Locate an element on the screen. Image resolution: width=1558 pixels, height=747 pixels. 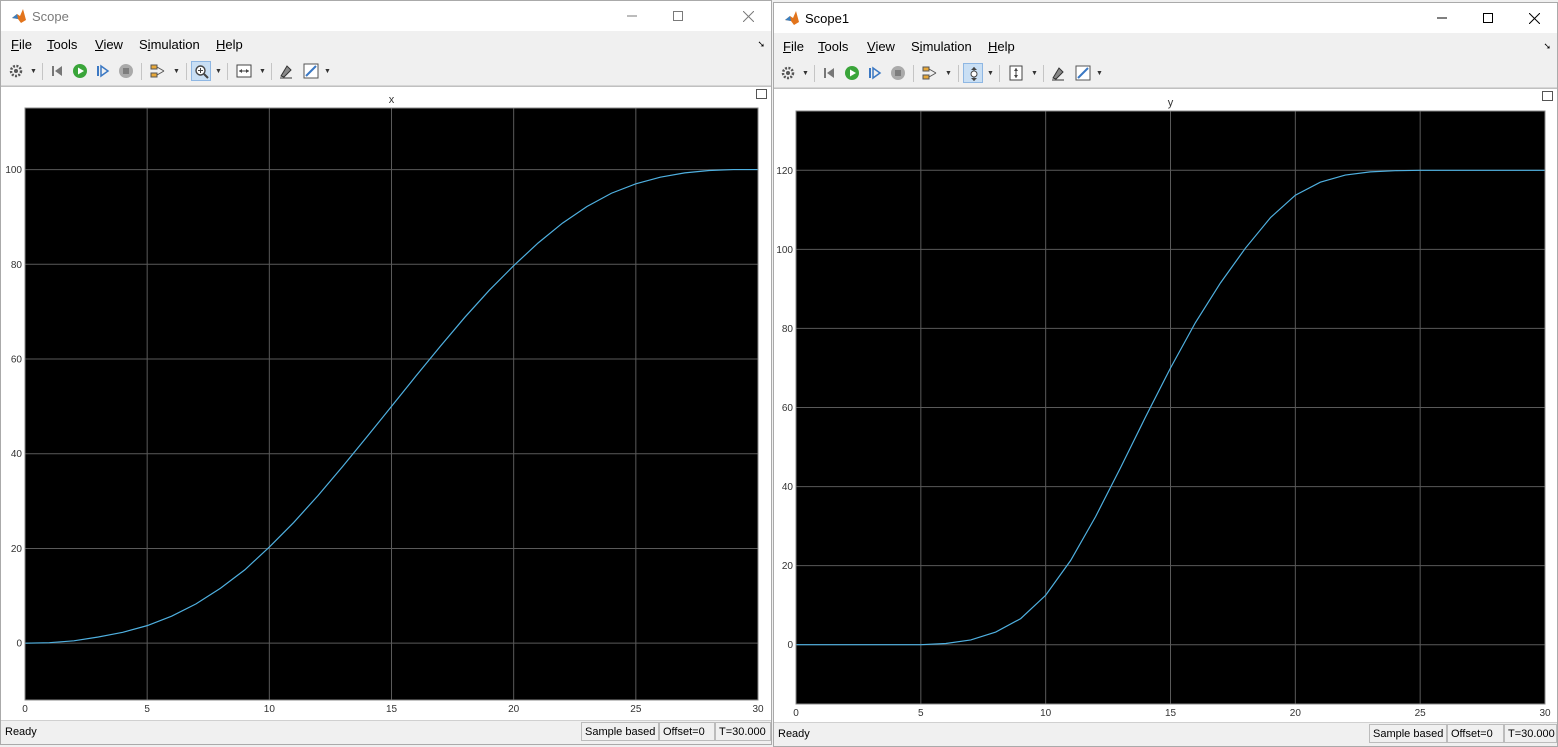
run-icon is located at coordinates (852, 73).